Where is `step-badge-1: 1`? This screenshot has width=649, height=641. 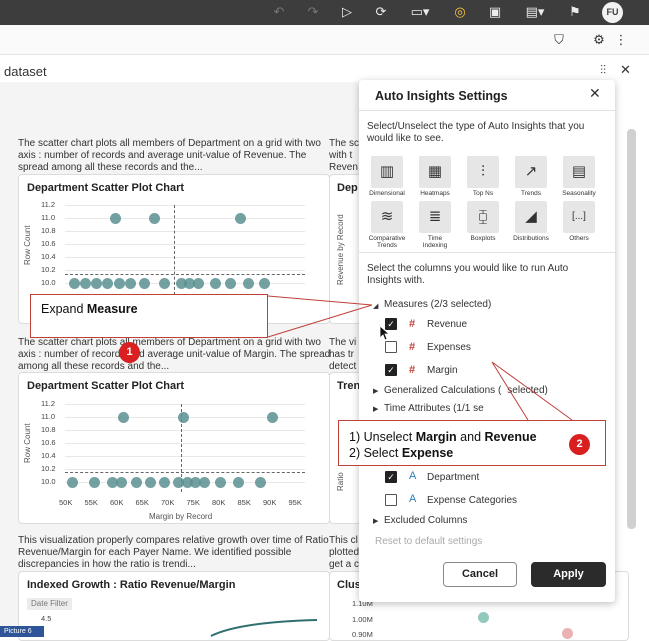
step-badge-1: 1 is located at coordinates (129, 352).